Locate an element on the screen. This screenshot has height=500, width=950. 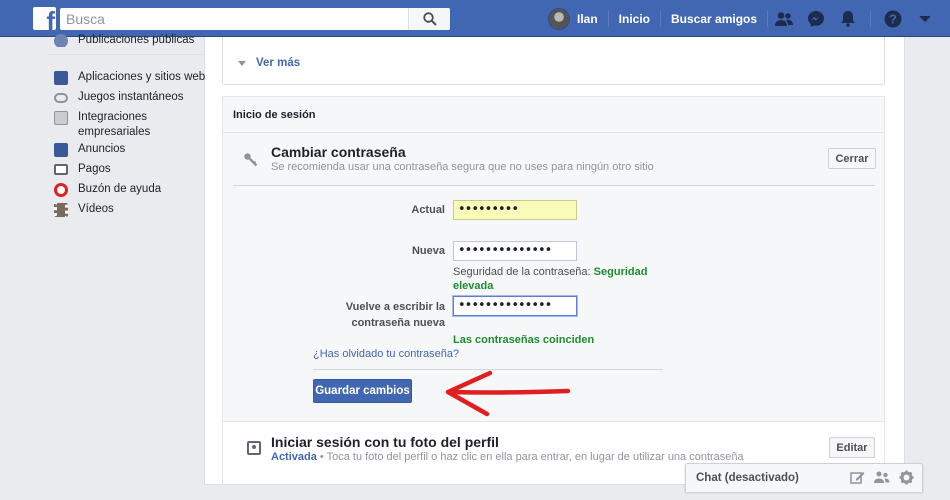
profile-photo-login-title: Iniciar sesión con tu foto del perfil is located at coordinates (385, 442).